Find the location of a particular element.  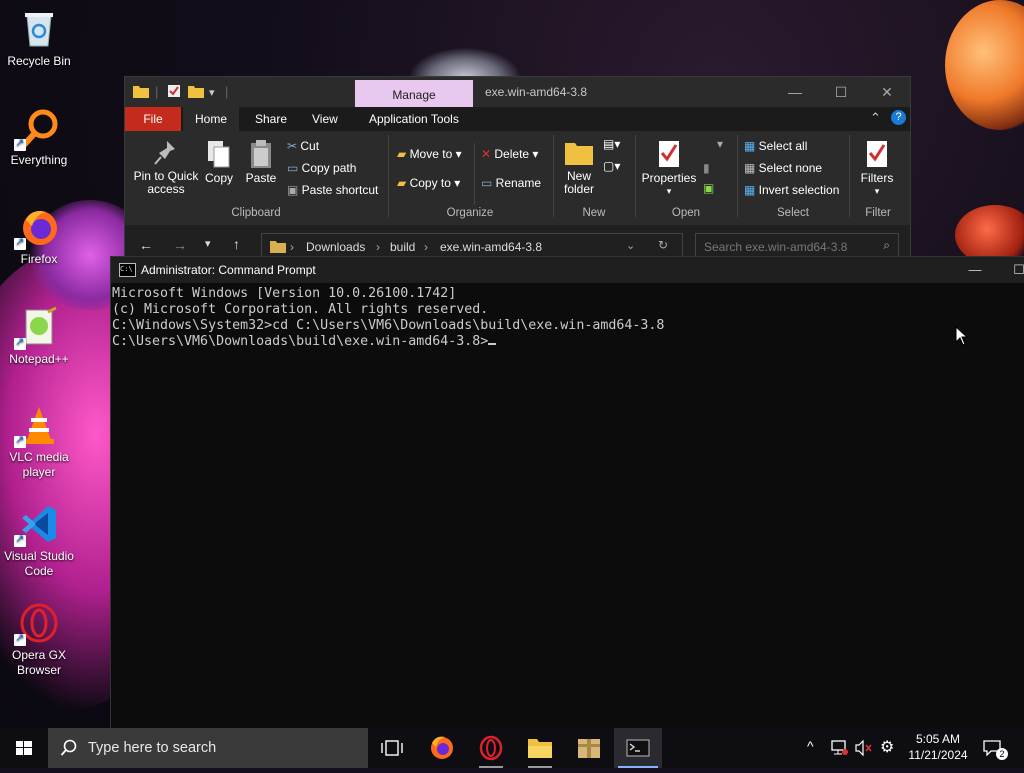

file-explorer-icon is located at coordinates (540, 748).